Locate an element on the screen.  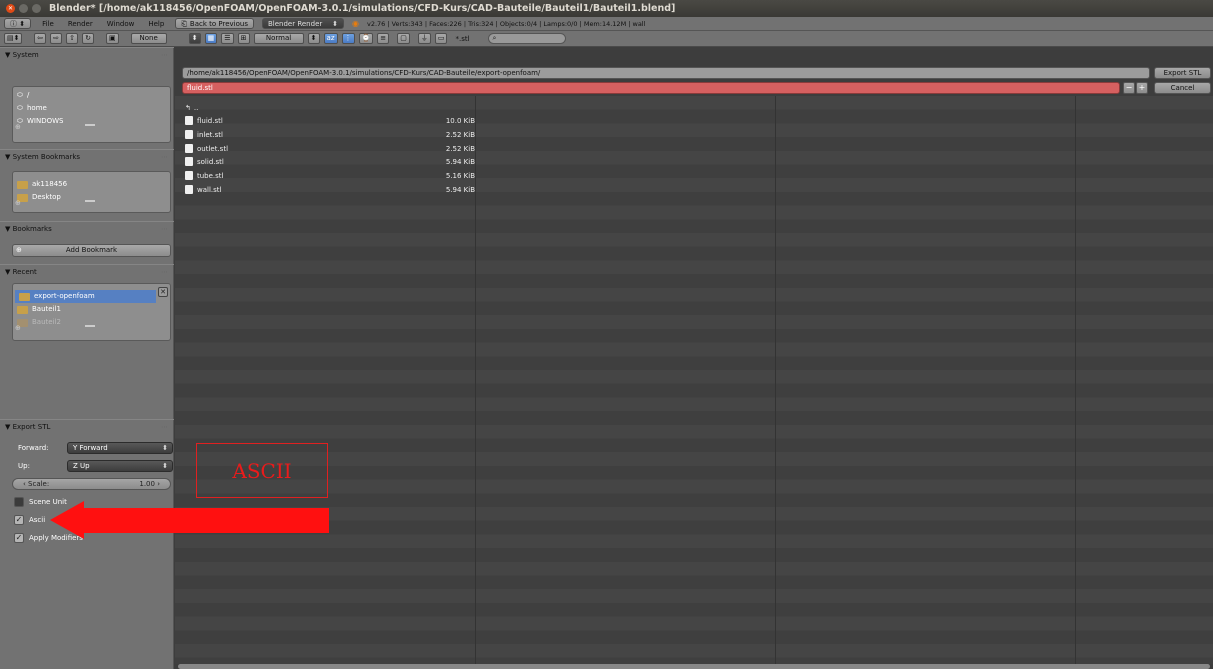
recent-list: export-openfoam Bauteil1 Bauteil2 ⊕ is located at coordinates (91, 312).